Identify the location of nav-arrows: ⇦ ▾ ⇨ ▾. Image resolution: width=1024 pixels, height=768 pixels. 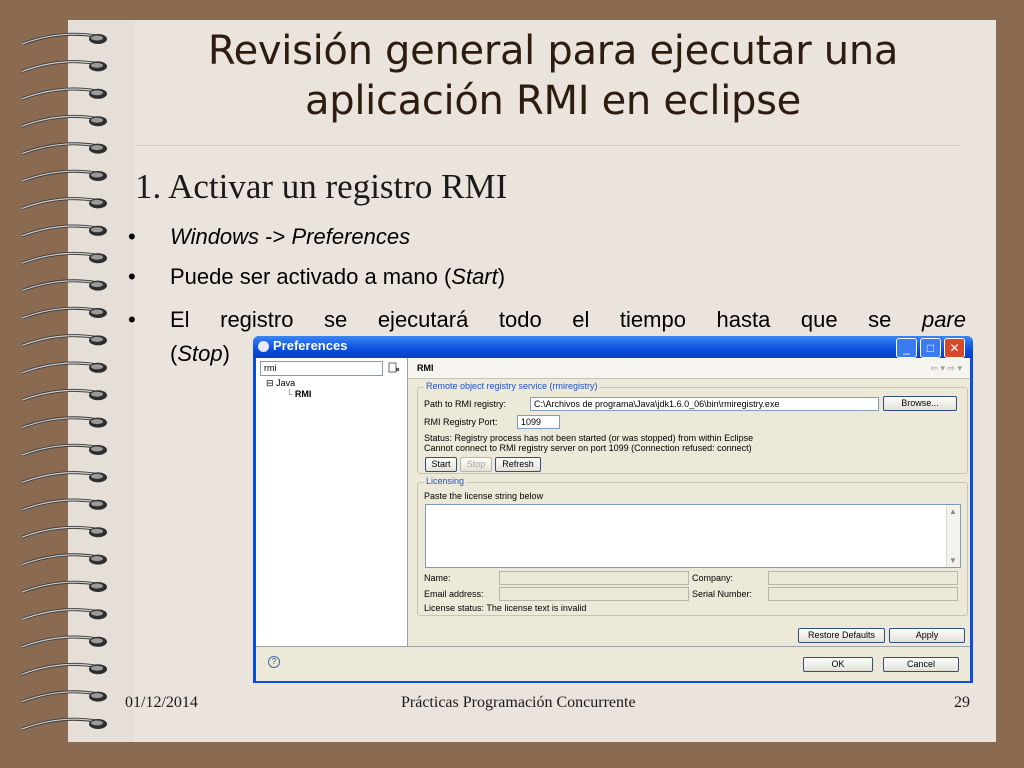
(946, 368).